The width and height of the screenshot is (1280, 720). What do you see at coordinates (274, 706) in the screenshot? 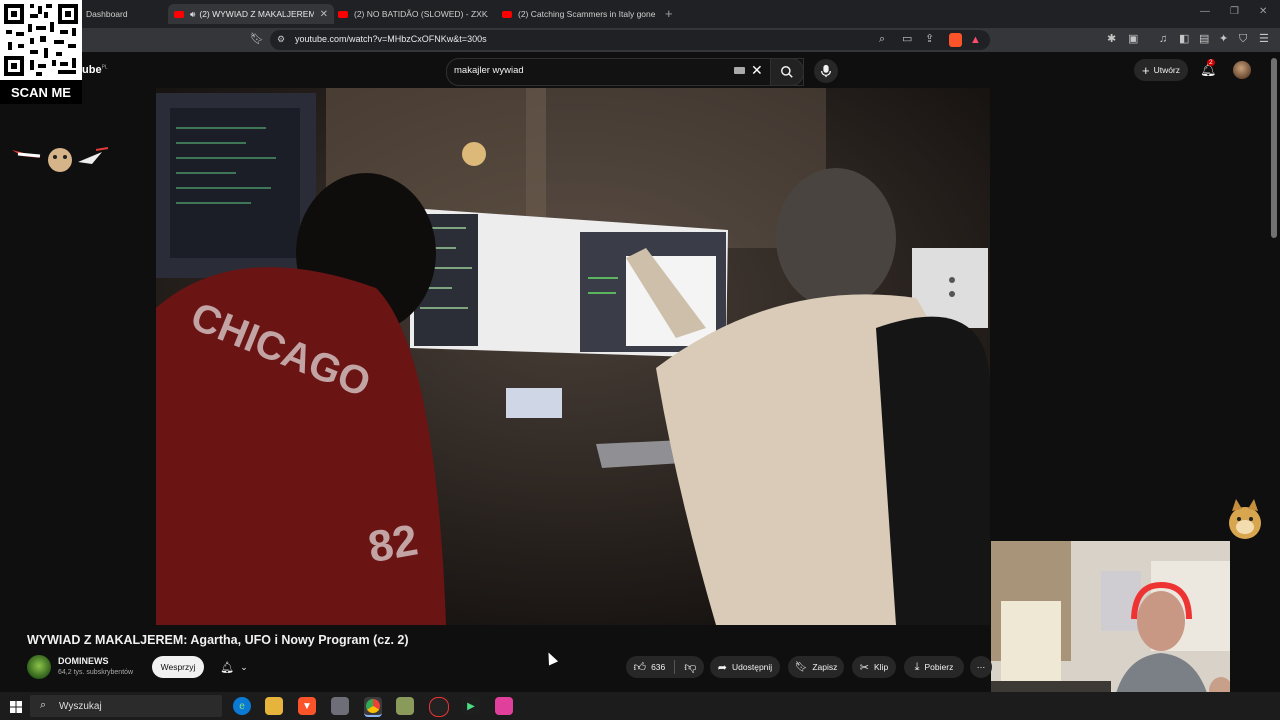
I see `file-explorer-icon` at bounding box center [274, 706].